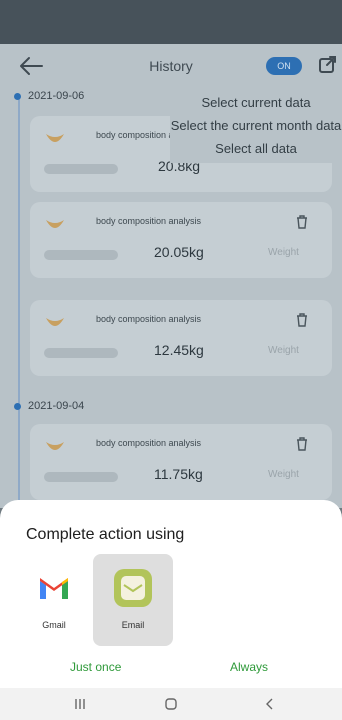 This screenshot has height=720, width=342. I want to click on system-navigation-bar, so click(171, 704).